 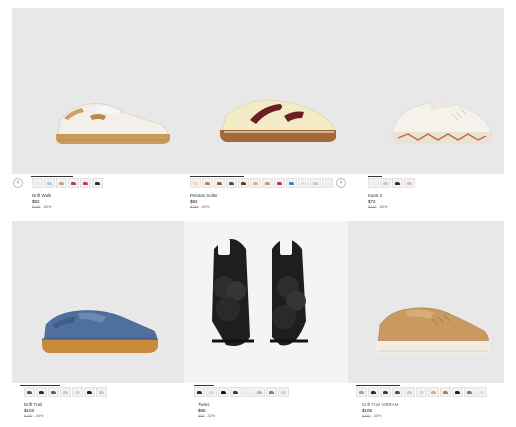 What do you see at coordinates (33, 404) in the screenshot?
I see `product-name: Drift Trail` at bounding box center [33, 404].